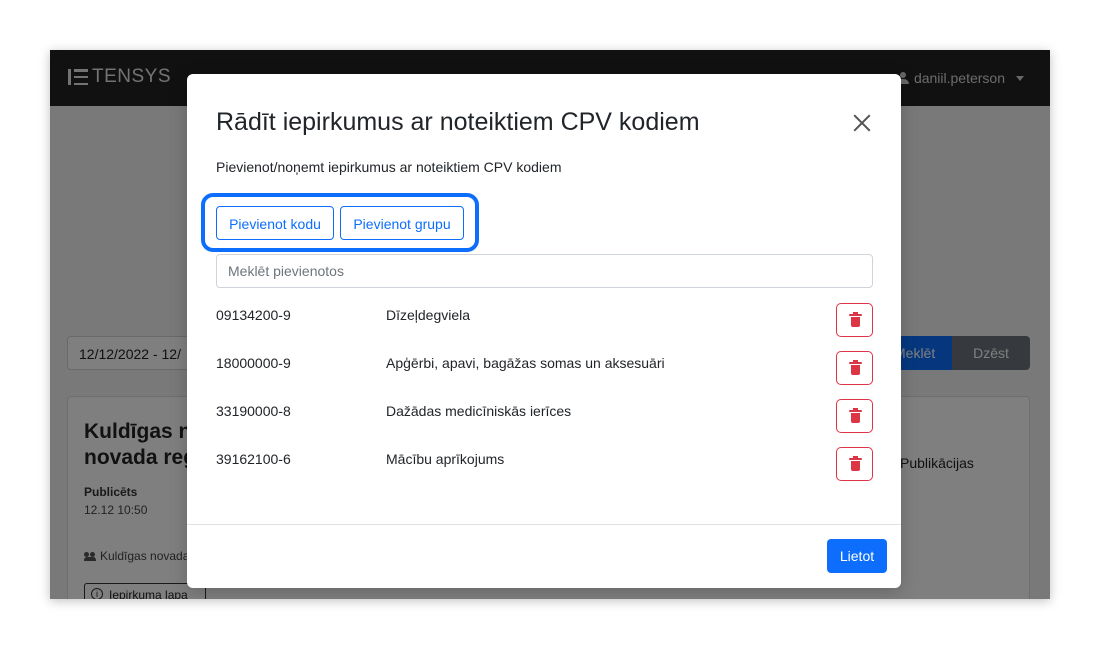 This screenshot has width=1100, height=649. Describe the element at coordinates (445, 459) in the screenshot. I see `cpv-name: Mācību aprīkojums` at that location.